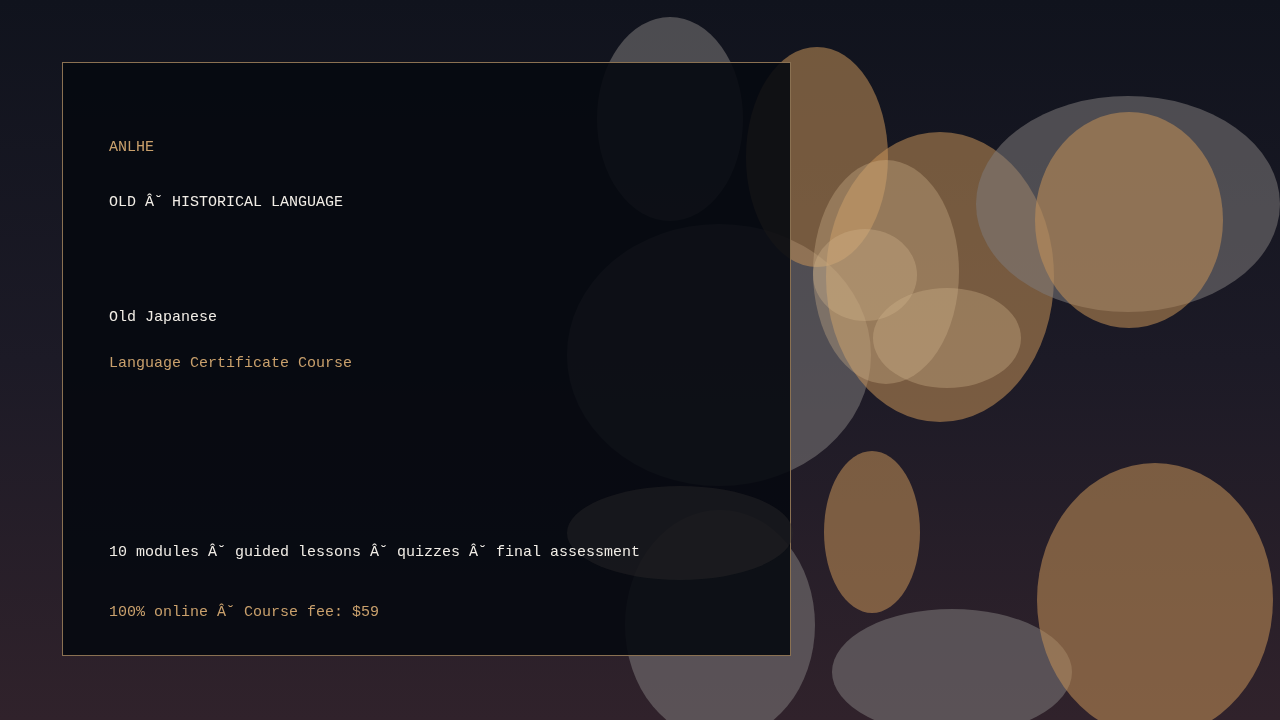  What do you see at coordinates (375, 553) in the screenshot?
I see `course-details: 10 modules Â˘ guided lessons Â˘ quizzes Â˘ final assessment` at bounding box center [375, 553].